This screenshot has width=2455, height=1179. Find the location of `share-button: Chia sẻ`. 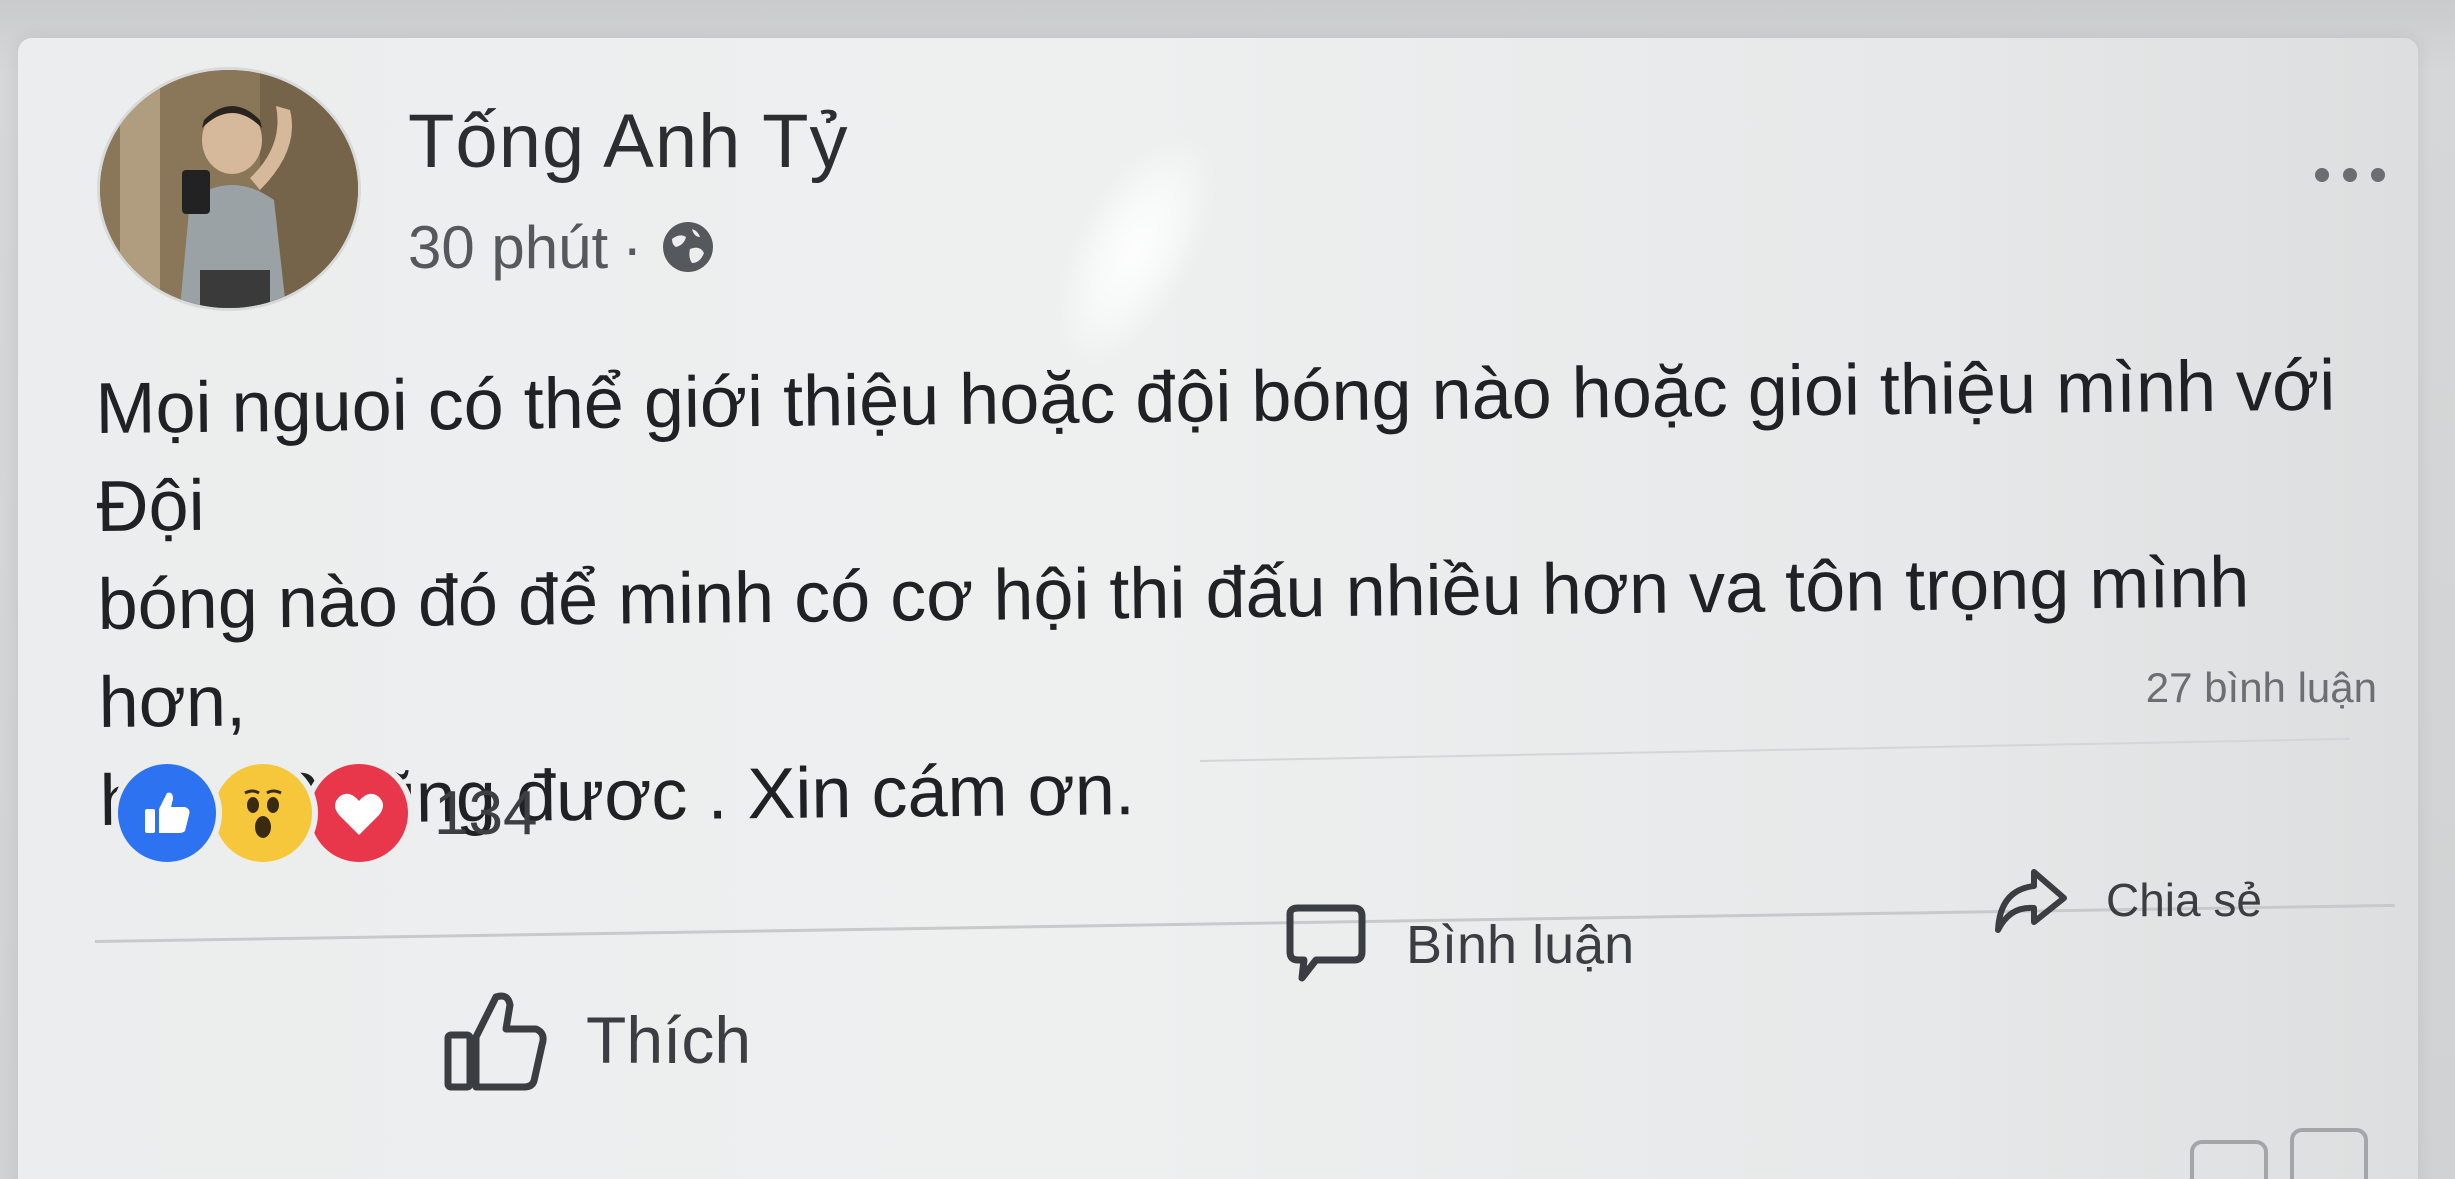

share-button: Chia sẻ is located at coordinates (2126, 900).